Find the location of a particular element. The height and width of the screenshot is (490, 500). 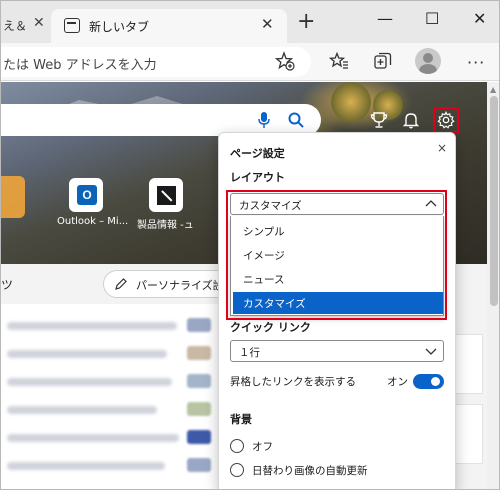

layout-dropdown-list: シンプル イメージ ニュース カスタマイズ is located at coordinates (337, 266).